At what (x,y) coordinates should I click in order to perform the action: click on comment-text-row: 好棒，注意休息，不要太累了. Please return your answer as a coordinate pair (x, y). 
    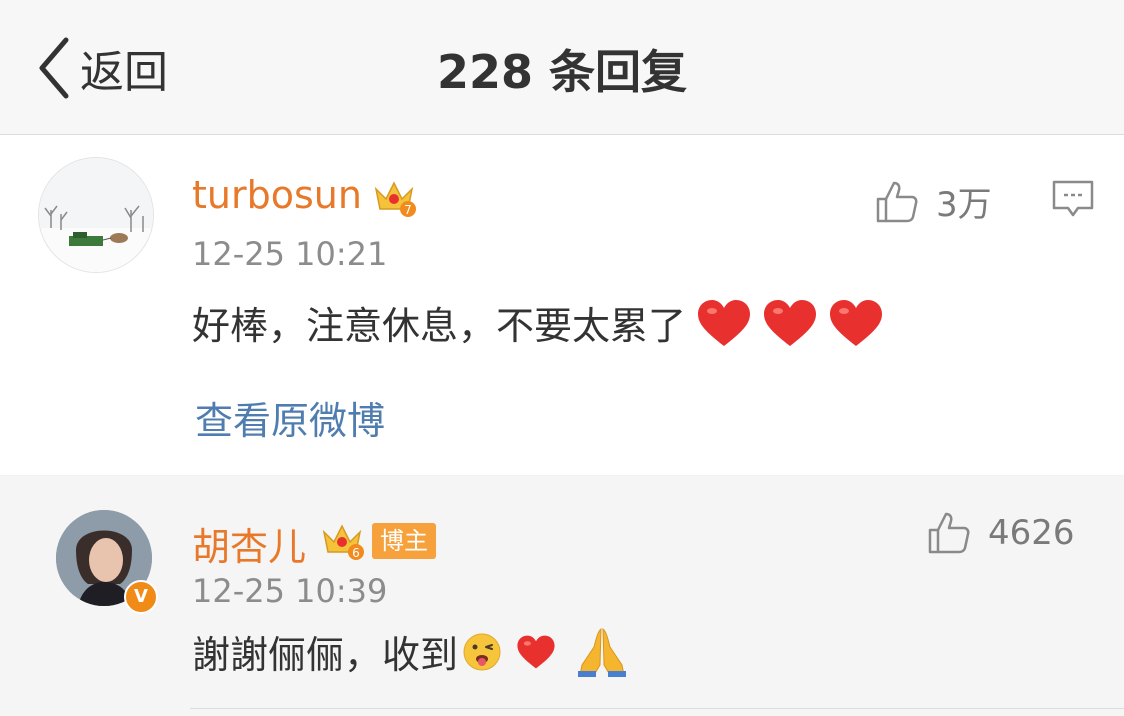
    Looking at the image, I should click on (538, 322).